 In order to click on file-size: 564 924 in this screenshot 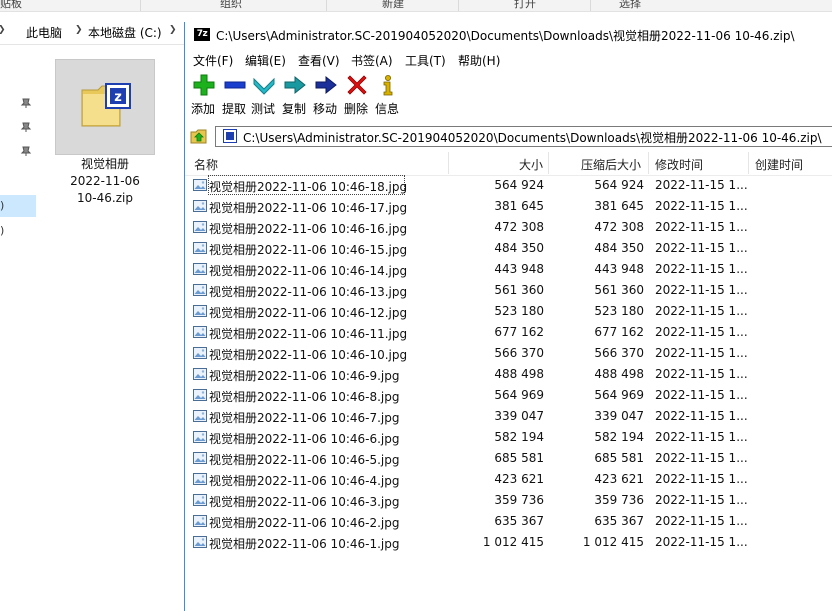, I will do `click(519, 185)`.